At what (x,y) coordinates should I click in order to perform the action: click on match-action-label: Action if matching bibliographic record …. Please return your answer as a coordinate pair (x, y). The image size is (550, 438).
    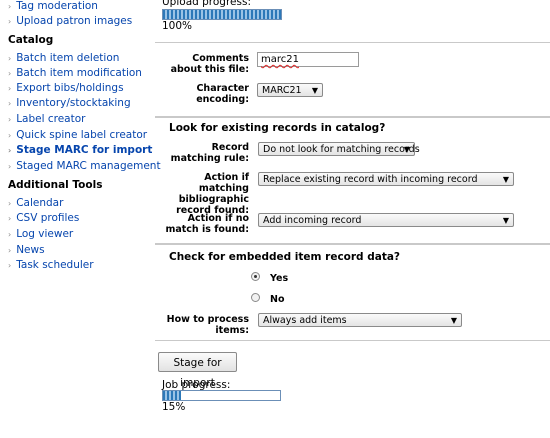
    Looking at the image, I should click on (212, 194).